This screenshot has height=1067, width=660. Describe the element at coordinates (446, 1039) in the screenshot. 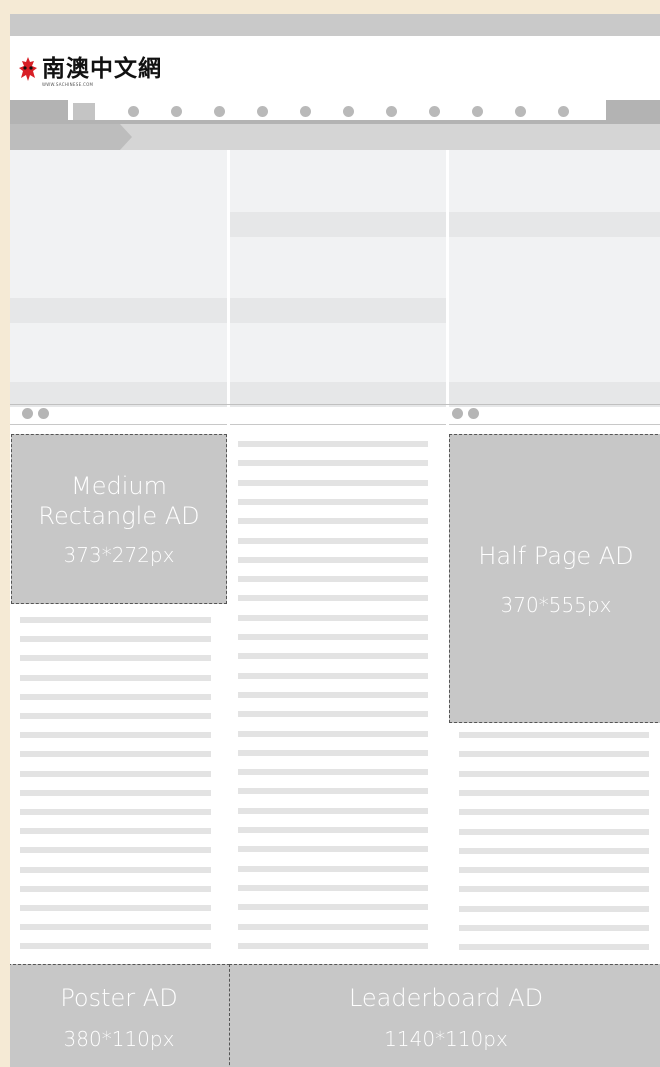

I see `ad-size: 1140*110px` at that location.